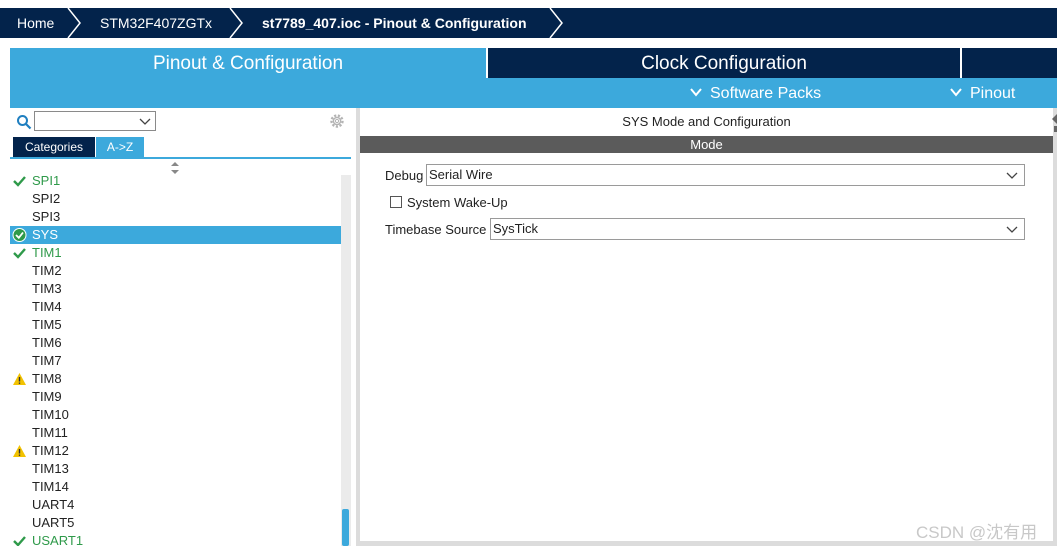 The image size is (1057, 546). Describe the element at coordinates (175, 415) in the screenshot. I see `peripheral-list-item: TIM10` at that location.